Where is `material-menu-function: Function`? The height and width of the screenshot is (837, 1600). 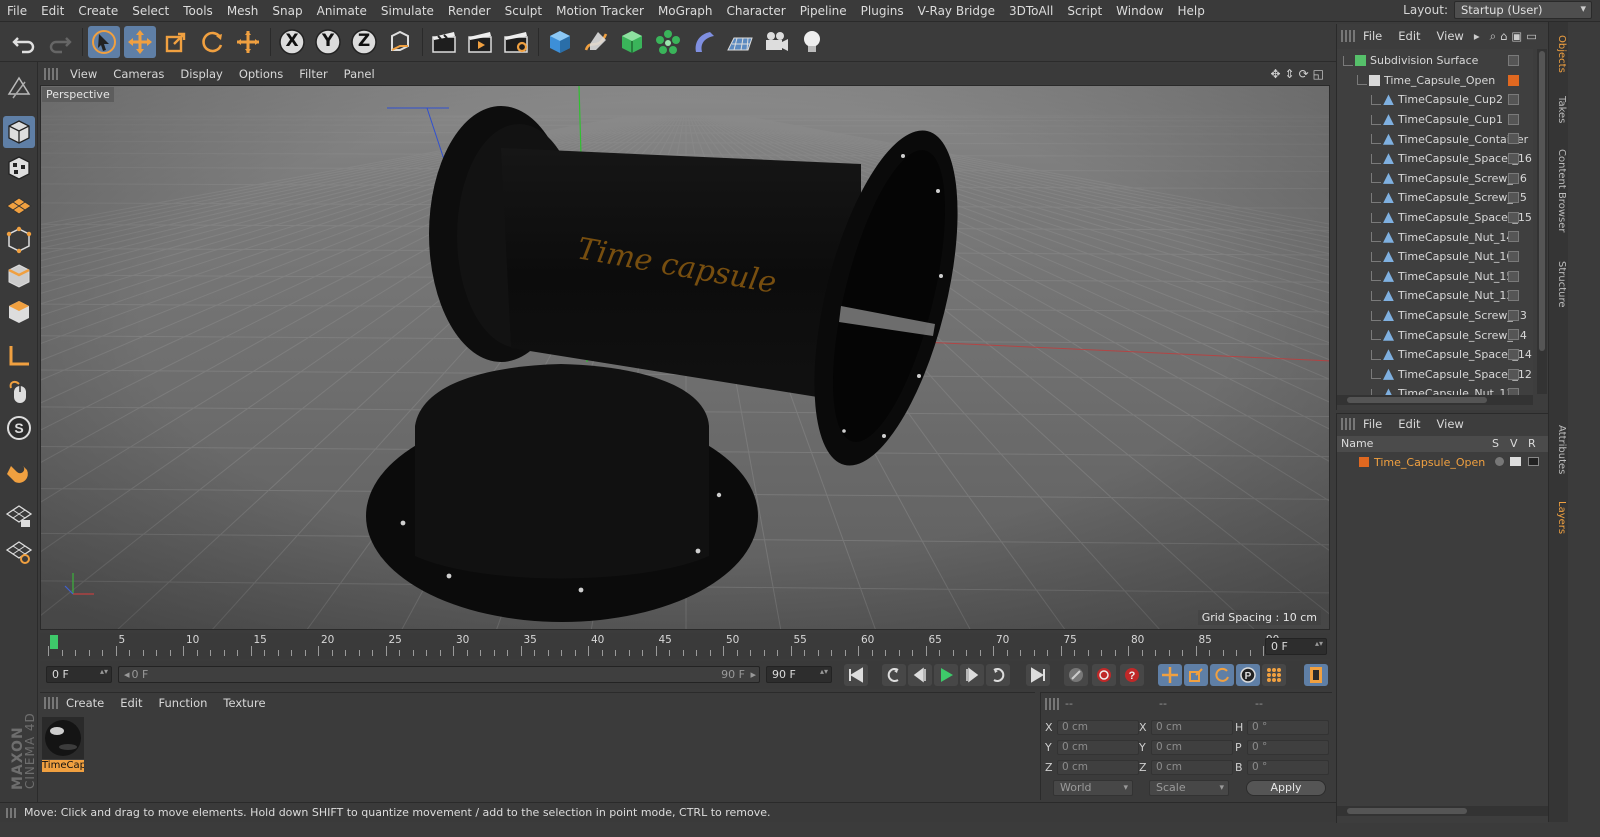 material-menu-function: Function is located at coordinates (183, 703).